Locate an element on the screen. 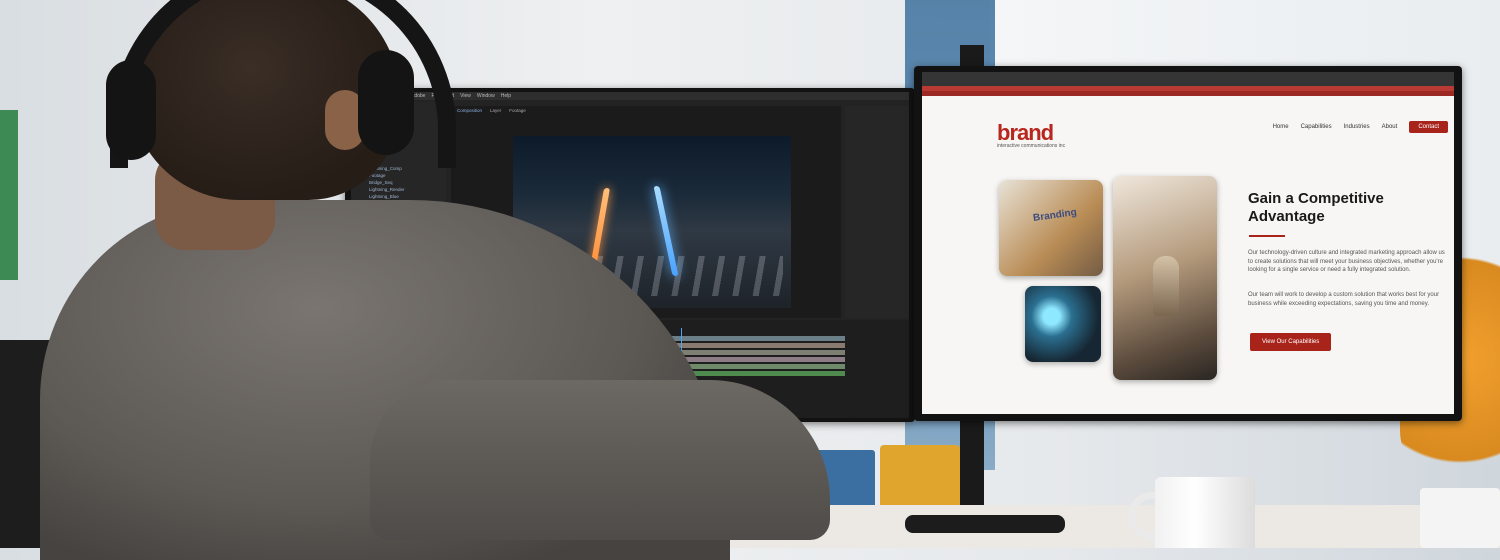  coffee-mug is located at coordinates (1205, 512).